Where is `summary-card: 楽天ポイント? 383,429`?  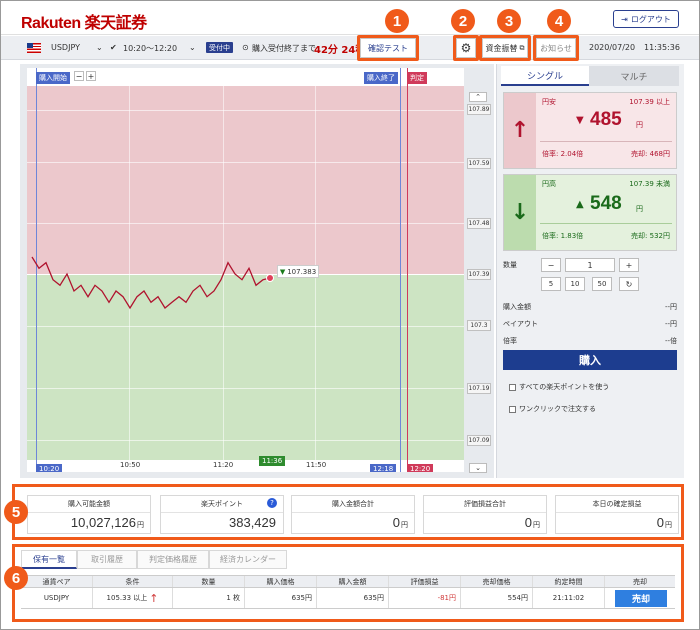 summary-card: 楽天ポイント? 383,429 is located at coordinates (222, 514).